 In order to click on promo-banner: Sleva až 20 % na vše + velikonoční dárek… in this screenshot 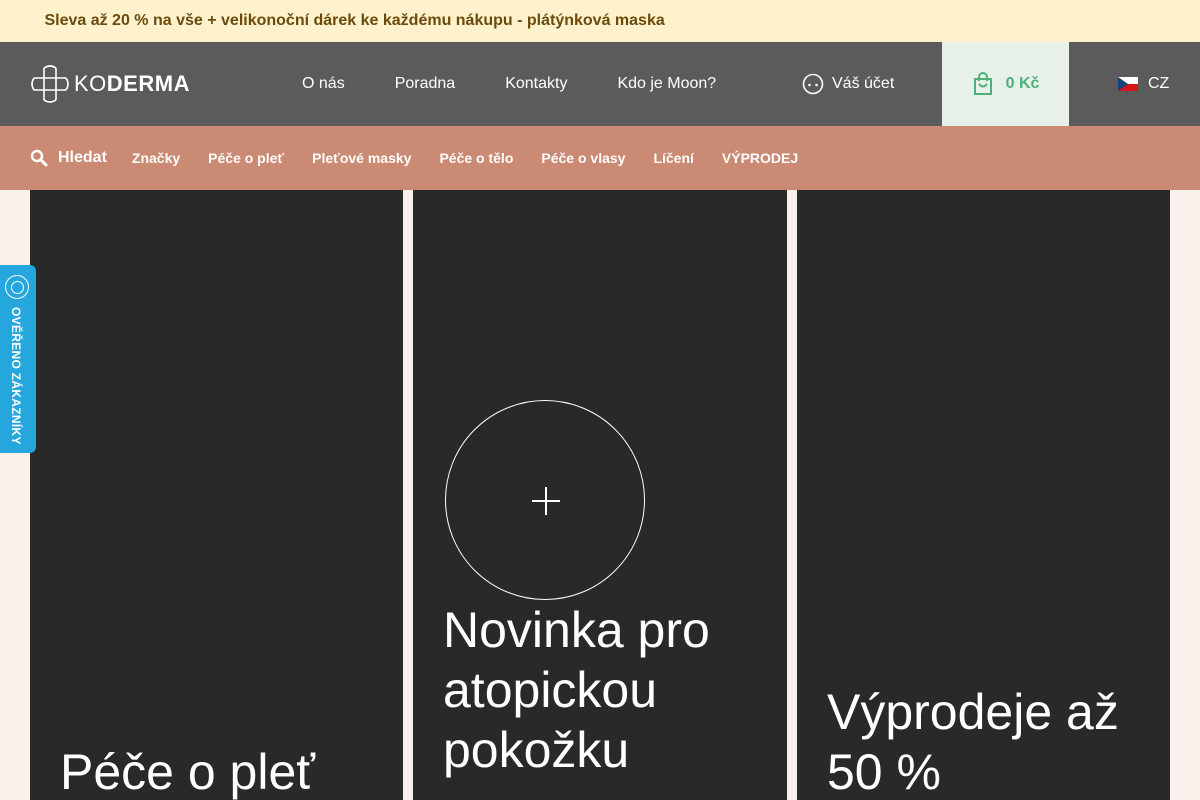, I will do `click(600, 21)`.